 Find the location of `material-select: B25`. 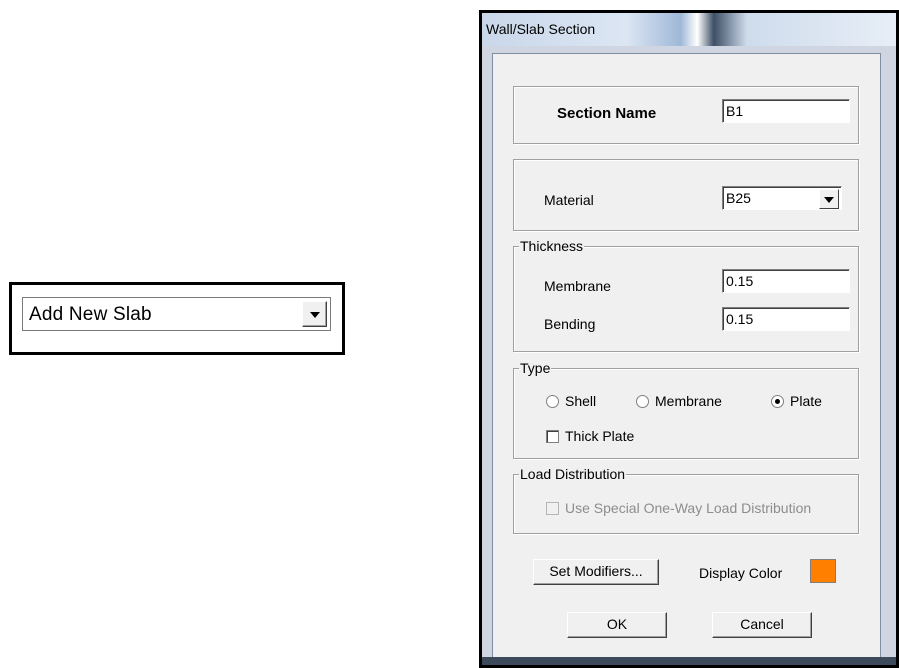

material-select: B25 is located at coordinates (782, 198).